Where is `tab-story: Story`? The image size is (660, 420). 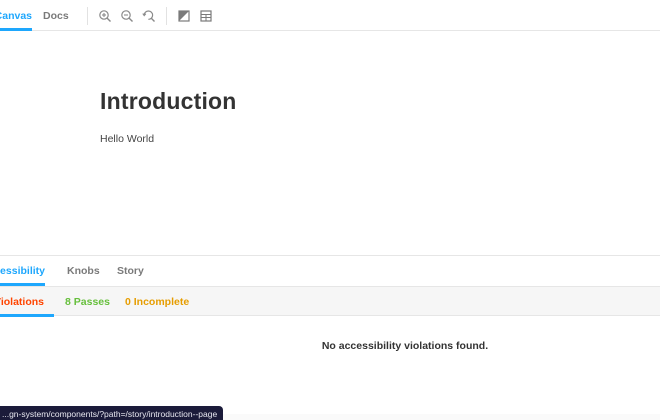
tab-story: Story is located at coordinates (130, 271).